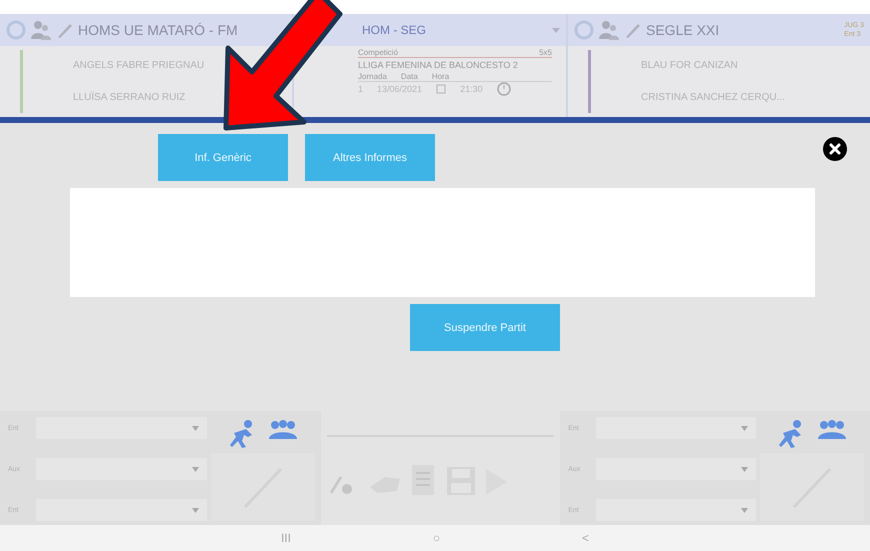  I want to click on report-tab: Altres Informes, so click(370, 157).